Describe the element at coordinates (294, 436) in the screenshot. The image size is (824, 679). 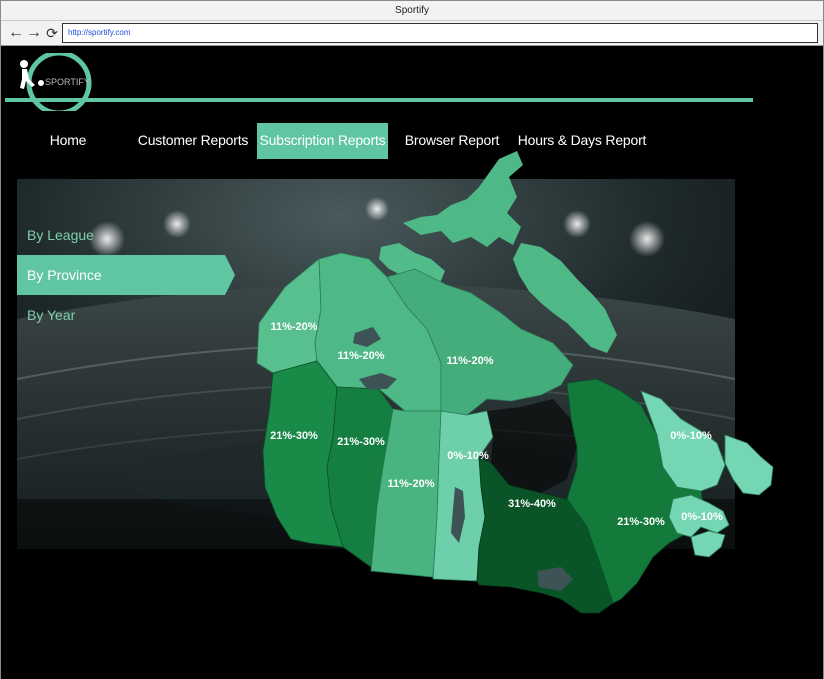
I see `label-british-columbia: 21%-30%` at that location.